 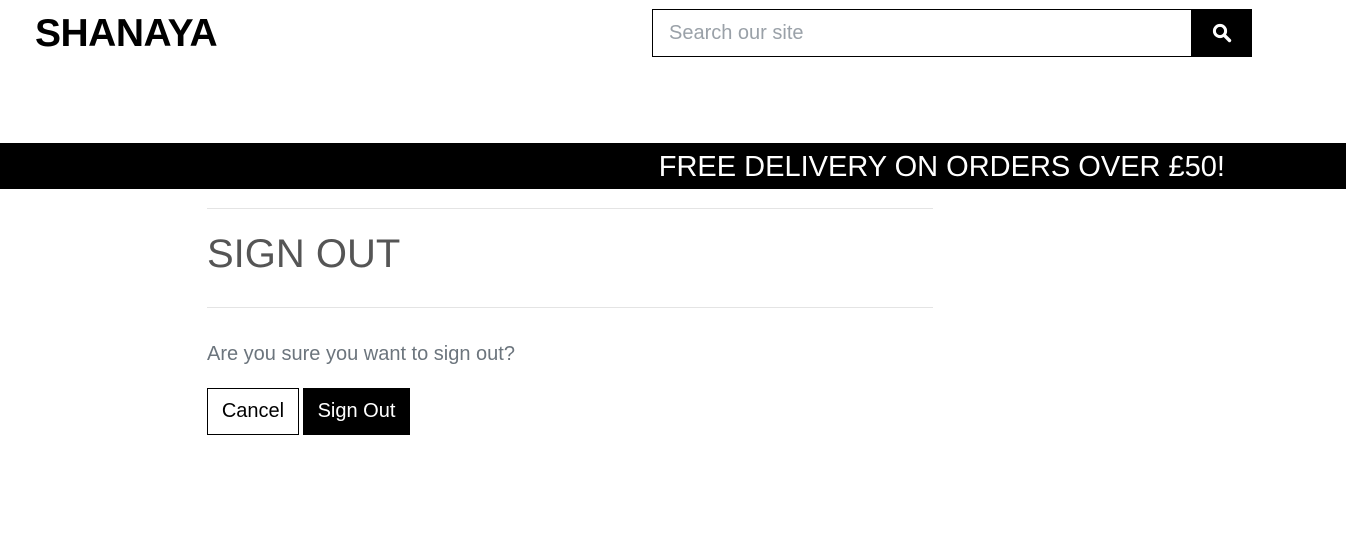 What do you see at coordinates (921, 33) in the screenshot?
I see `search-input` at bounding box center [921, 33].